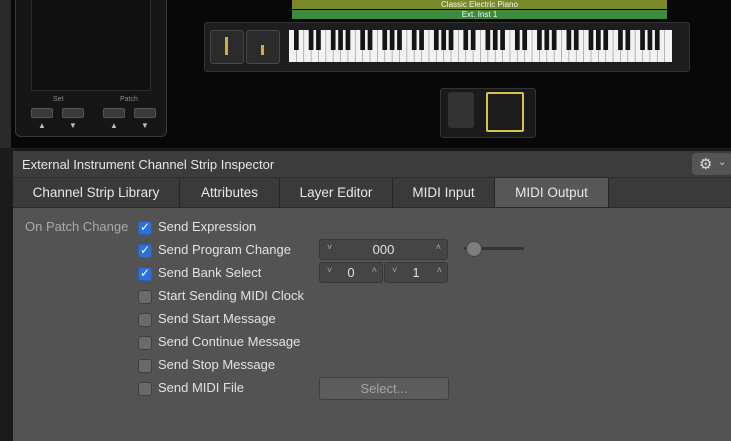 This screenshot has width=731, height=441. Describe the element at coordinates (505, 112) in the screenshot. I see `sustain-pedal` at that location.